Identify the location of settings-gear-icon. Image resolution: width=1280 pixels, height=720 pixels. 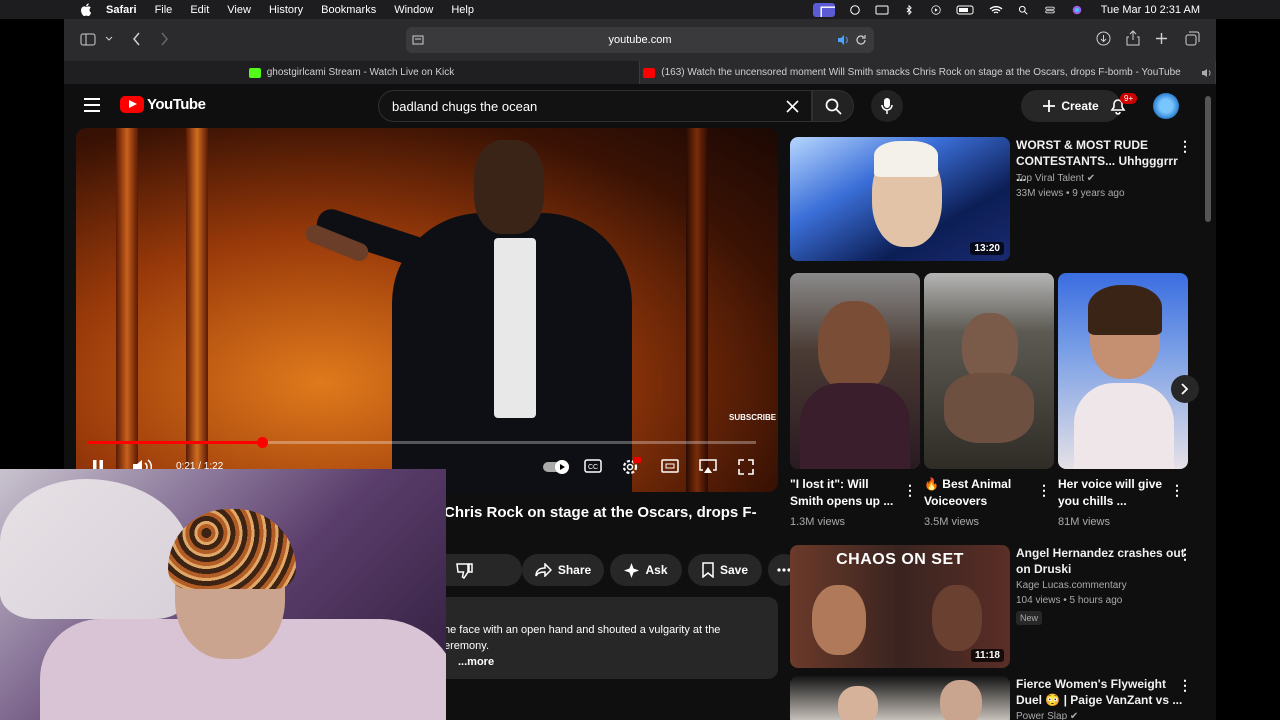
(631, 466).